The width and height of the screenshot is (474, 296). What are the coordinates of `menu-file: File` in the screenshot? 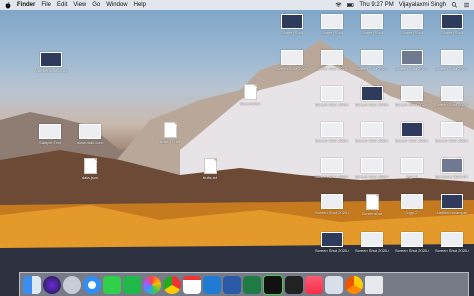 It's located at (46, 5).